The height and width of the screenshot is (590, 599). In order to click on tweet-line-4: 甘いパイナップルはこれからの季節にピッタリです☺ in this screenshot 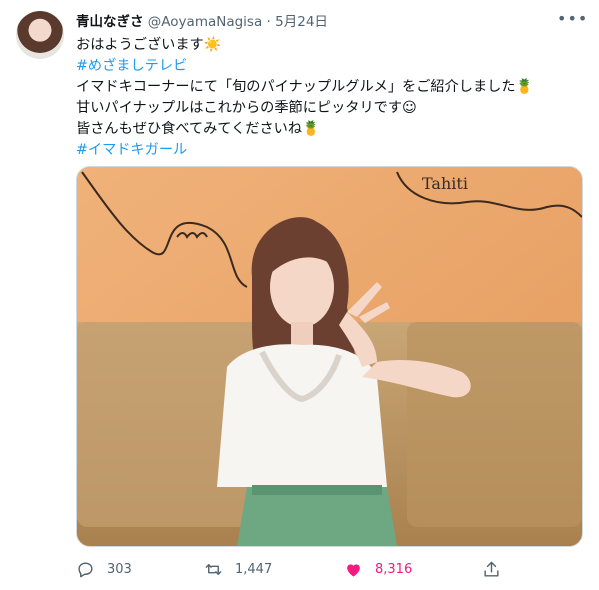, I will do `click(328, 108)`.